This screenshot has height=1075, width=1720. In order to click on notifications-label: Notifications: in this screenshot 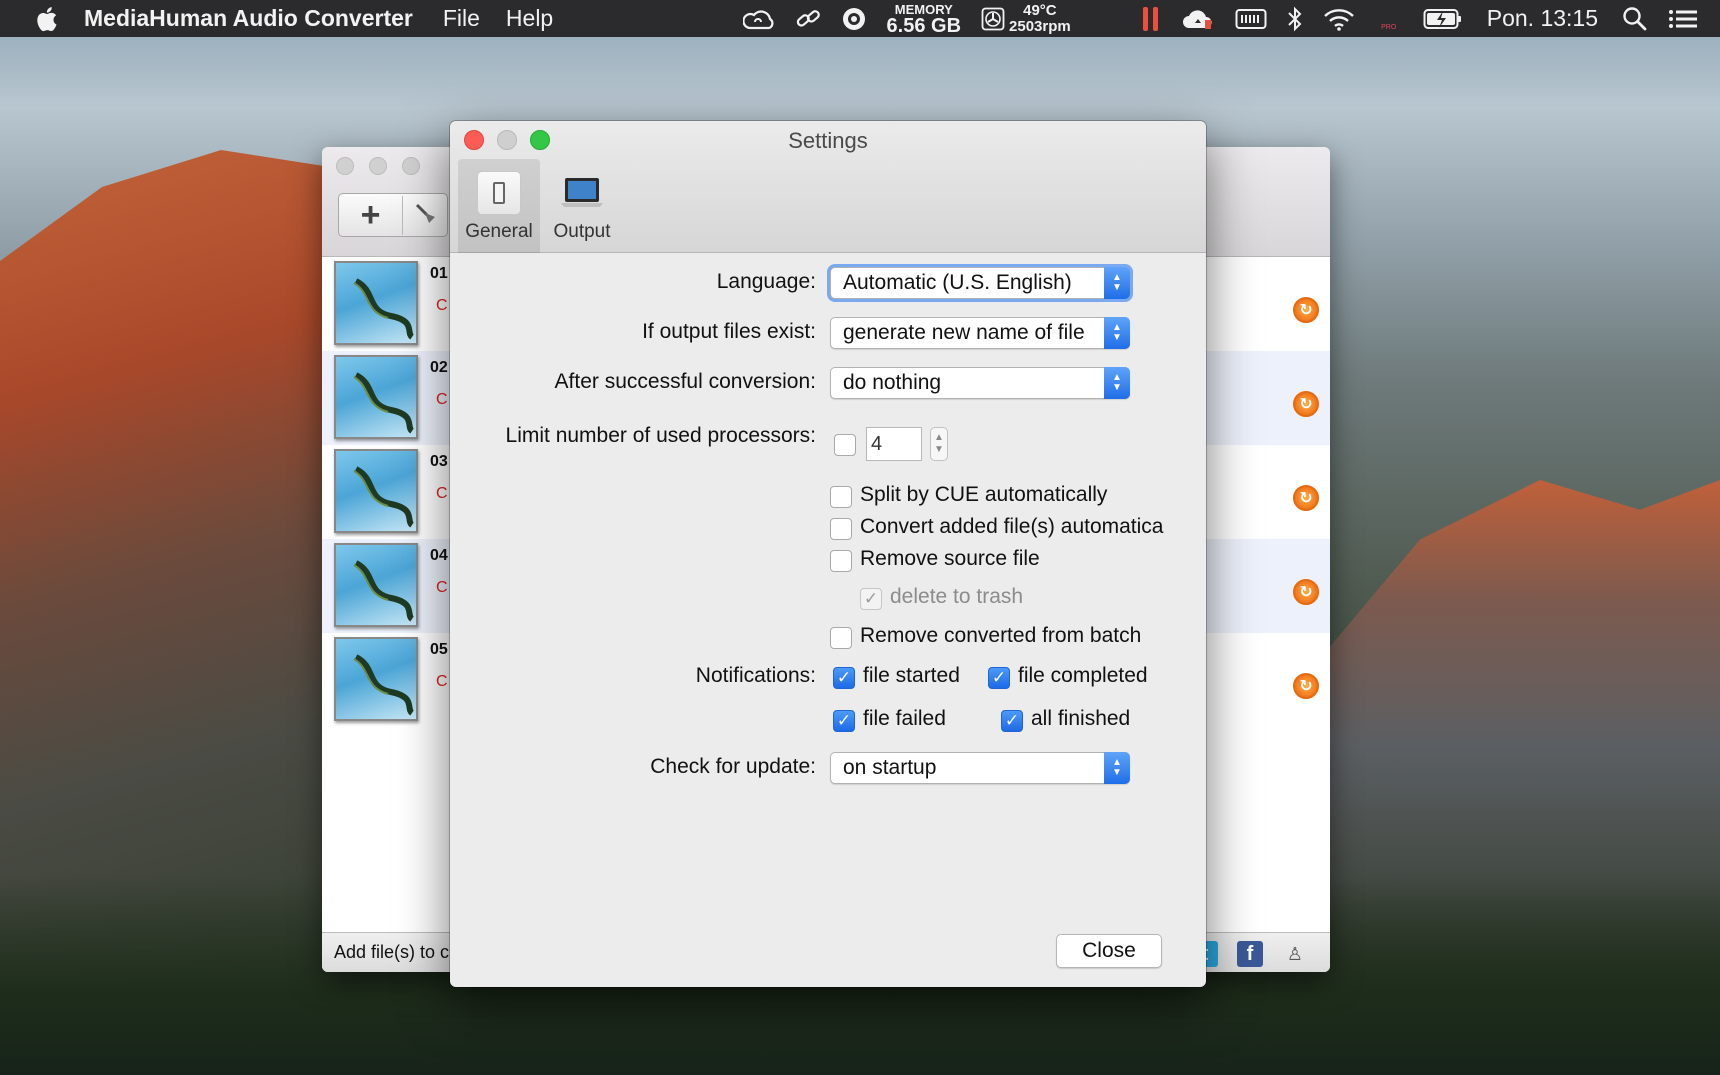, I will do `click(755, 675)`.